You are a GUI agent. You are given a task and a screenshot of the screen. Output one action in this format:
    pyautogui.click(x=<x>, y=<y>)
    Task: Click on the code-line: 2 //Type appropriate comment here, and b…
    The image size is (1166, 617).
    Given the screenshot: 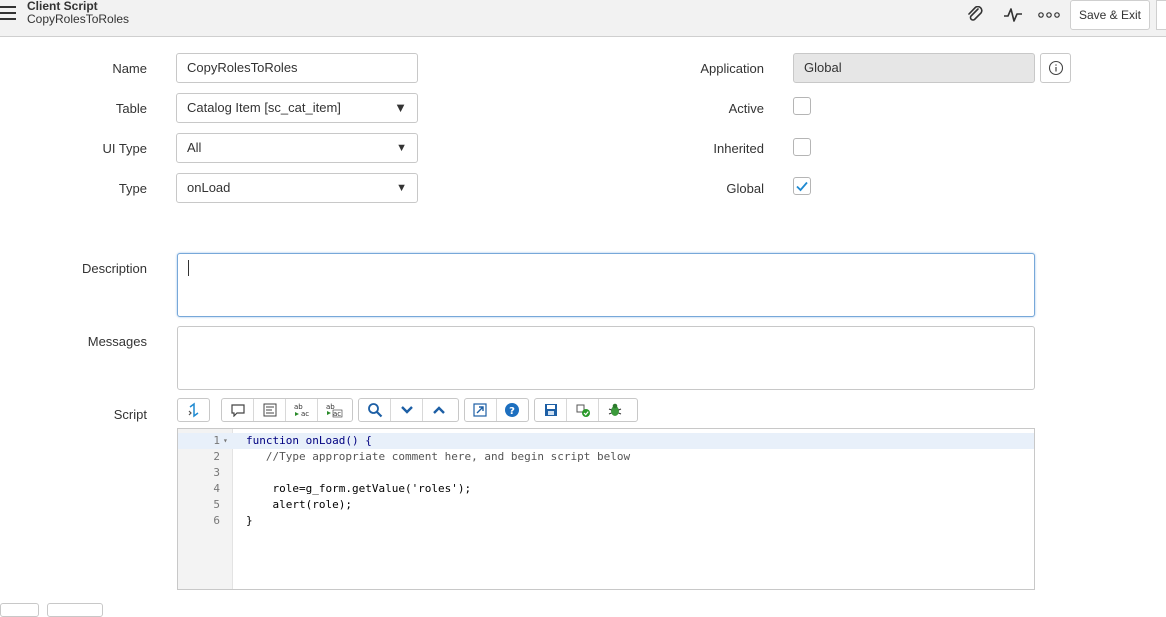 What is the action you would take?
    pyautogui.click(x=606, y=457)
    